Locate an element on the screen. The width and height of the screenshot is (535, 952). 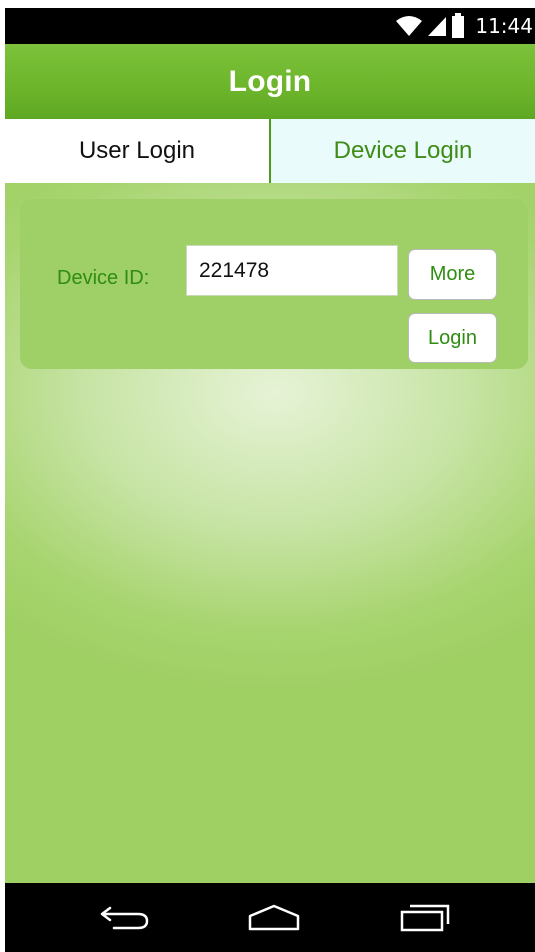
page-title: Login is located at coordinates (270, 81).